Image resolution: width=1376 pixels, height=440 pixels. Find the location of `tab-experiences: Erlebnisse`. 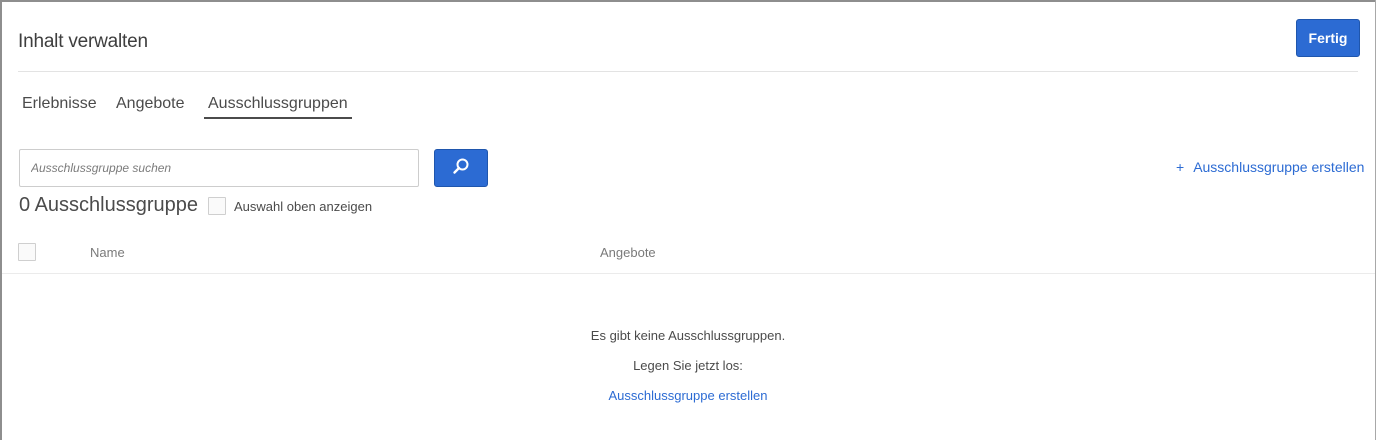

tab-experiences: Erlebnisse is located at coordinates (59, 104).